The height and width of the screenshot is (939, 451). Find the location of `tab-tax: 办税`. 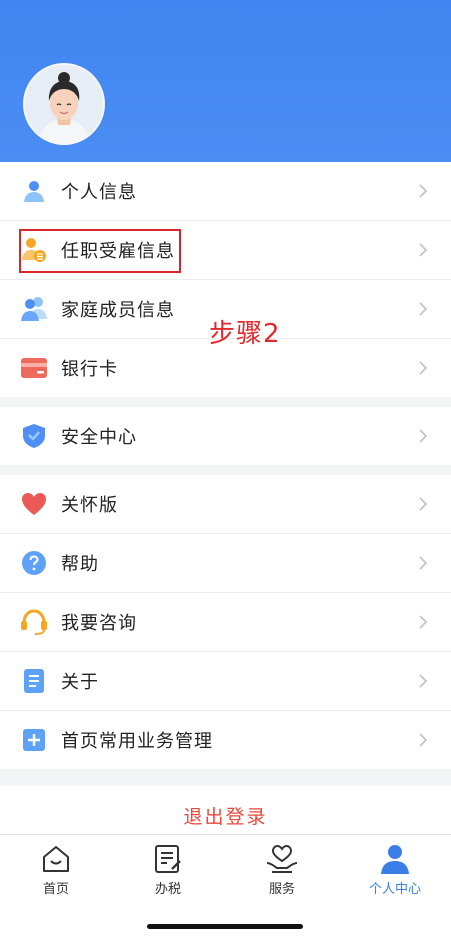

tab-tax: 办税 is located at coordinates (168, 873).